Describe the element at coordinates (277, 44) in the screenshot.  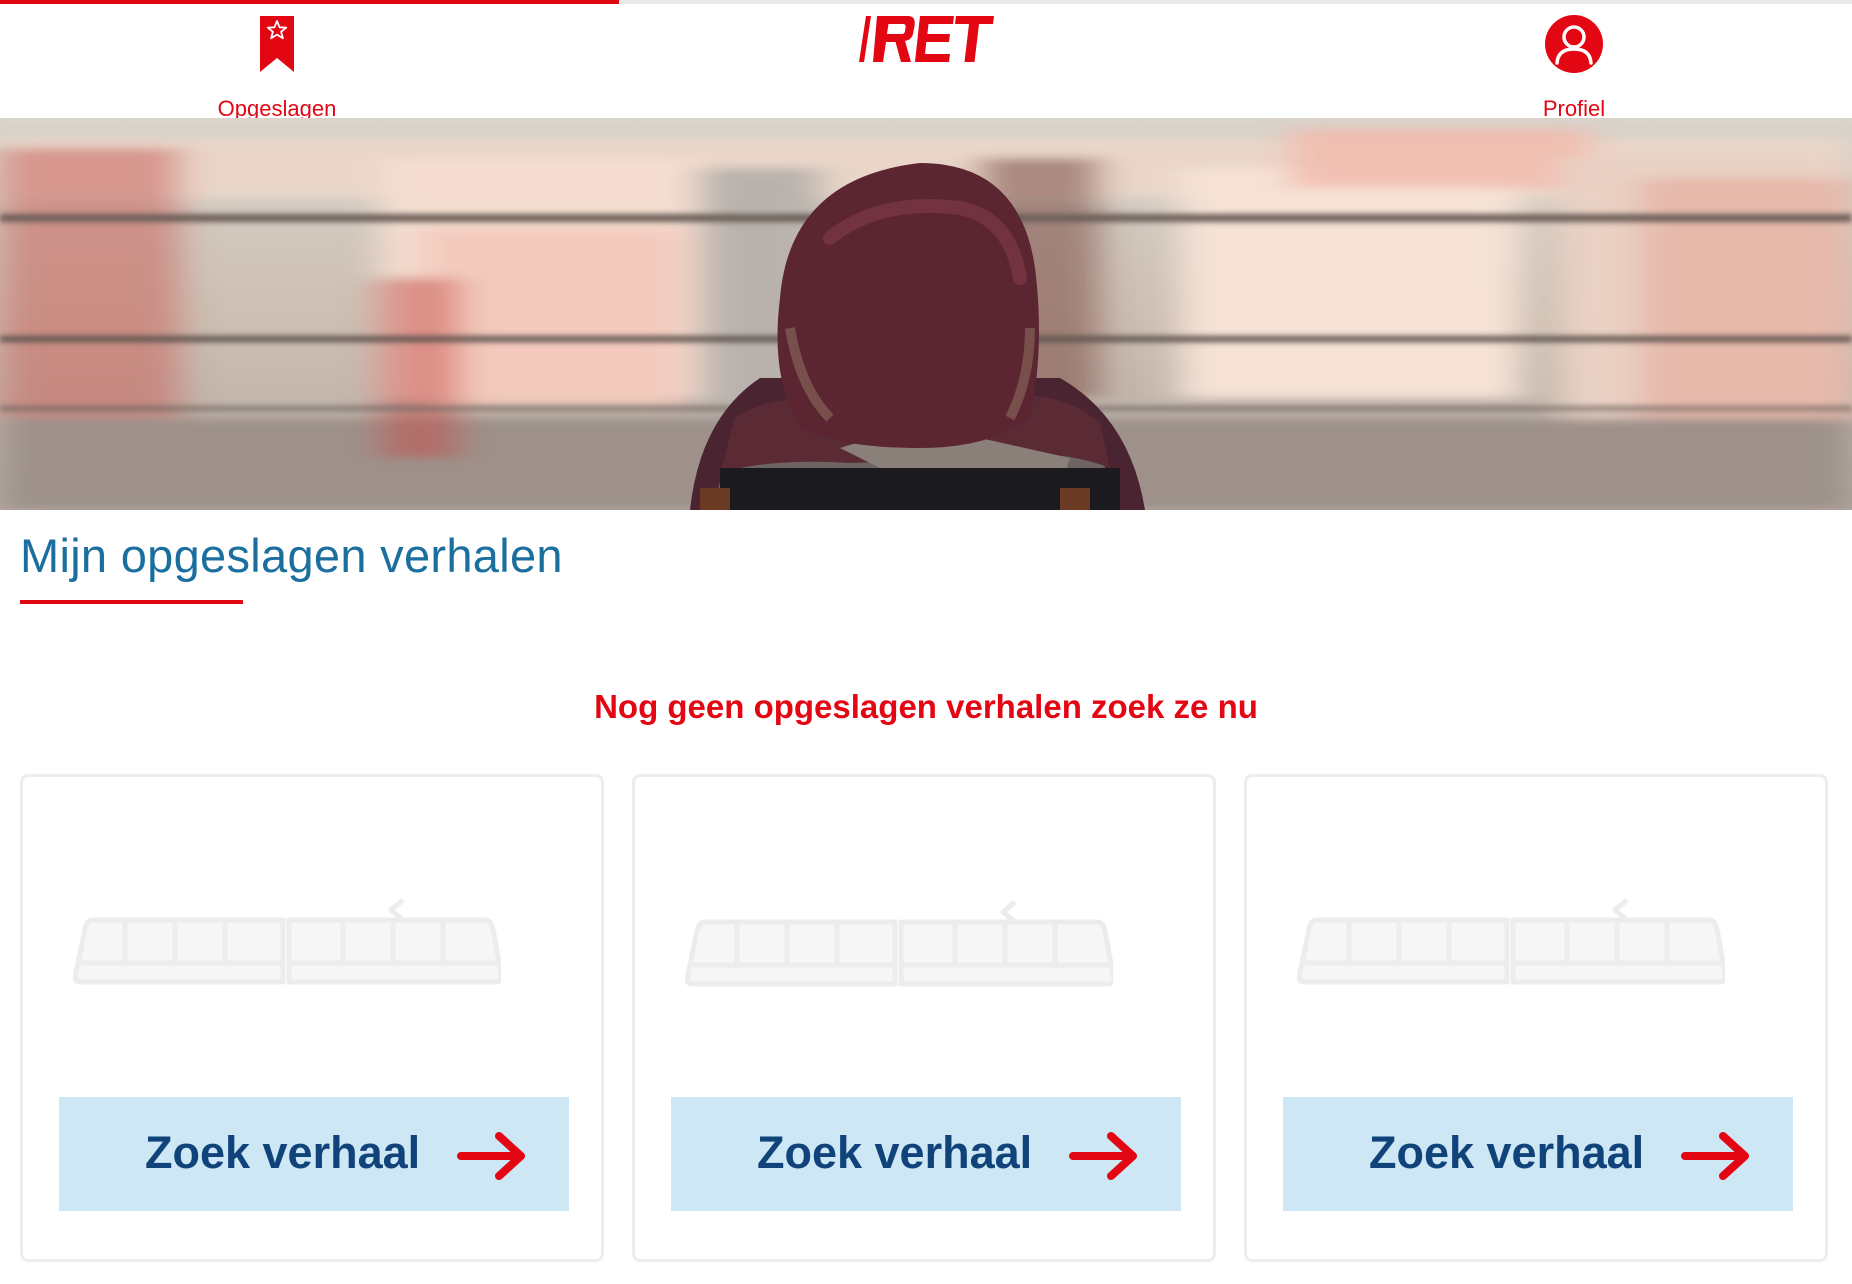
I see `bookmark-star-icon` at that location.